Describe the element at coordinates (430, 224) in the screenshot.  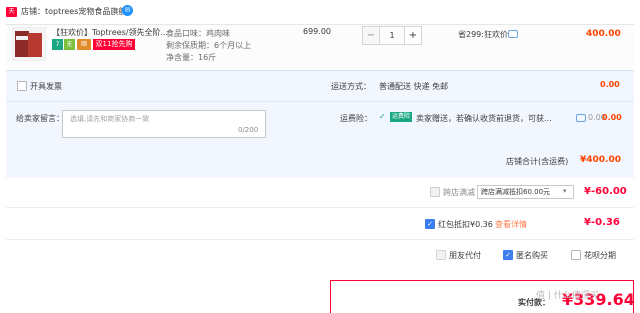
I see `redpacket-checkbox: ✓` at that location.